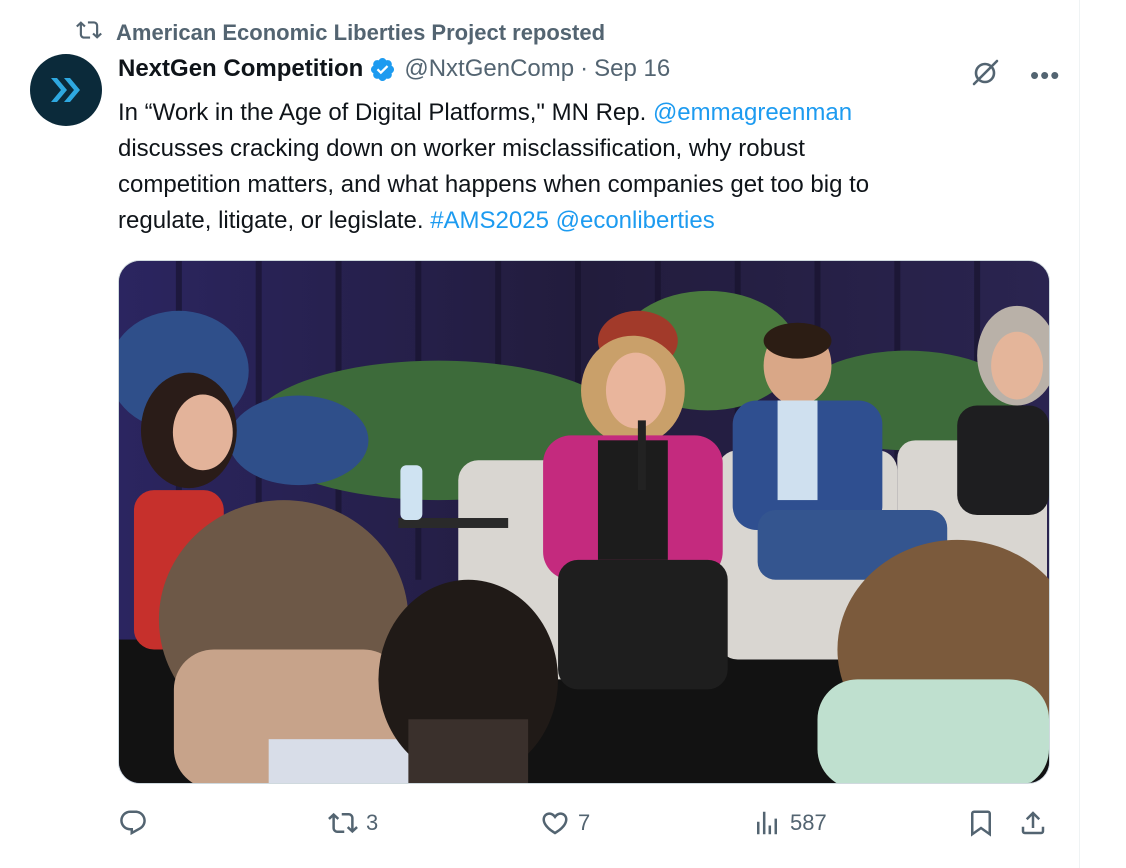  What do you see at coordinates (767, 823) in the screenshot?
I see `views-chart-icon` at bounding box center [767, 823].